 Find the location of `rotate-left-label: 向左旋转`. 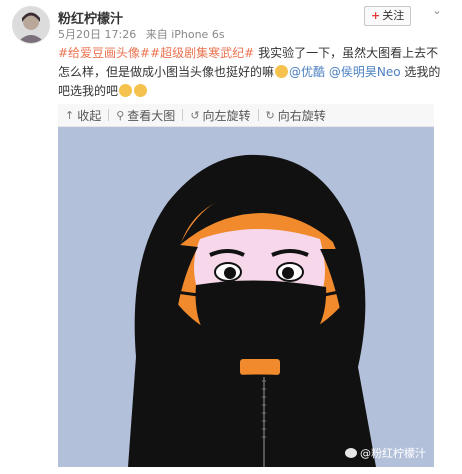

rotate-left-label: 向左旋转 is located at coordinates (226, 115).